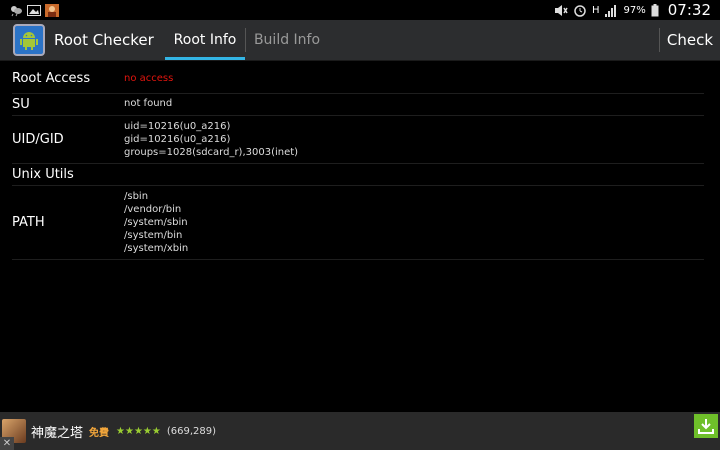  What do you see at coordinates (177, 139) in the screenshot?
I see `value-line: gid=10216(u0_a216)` at bounding box center [177, 139].